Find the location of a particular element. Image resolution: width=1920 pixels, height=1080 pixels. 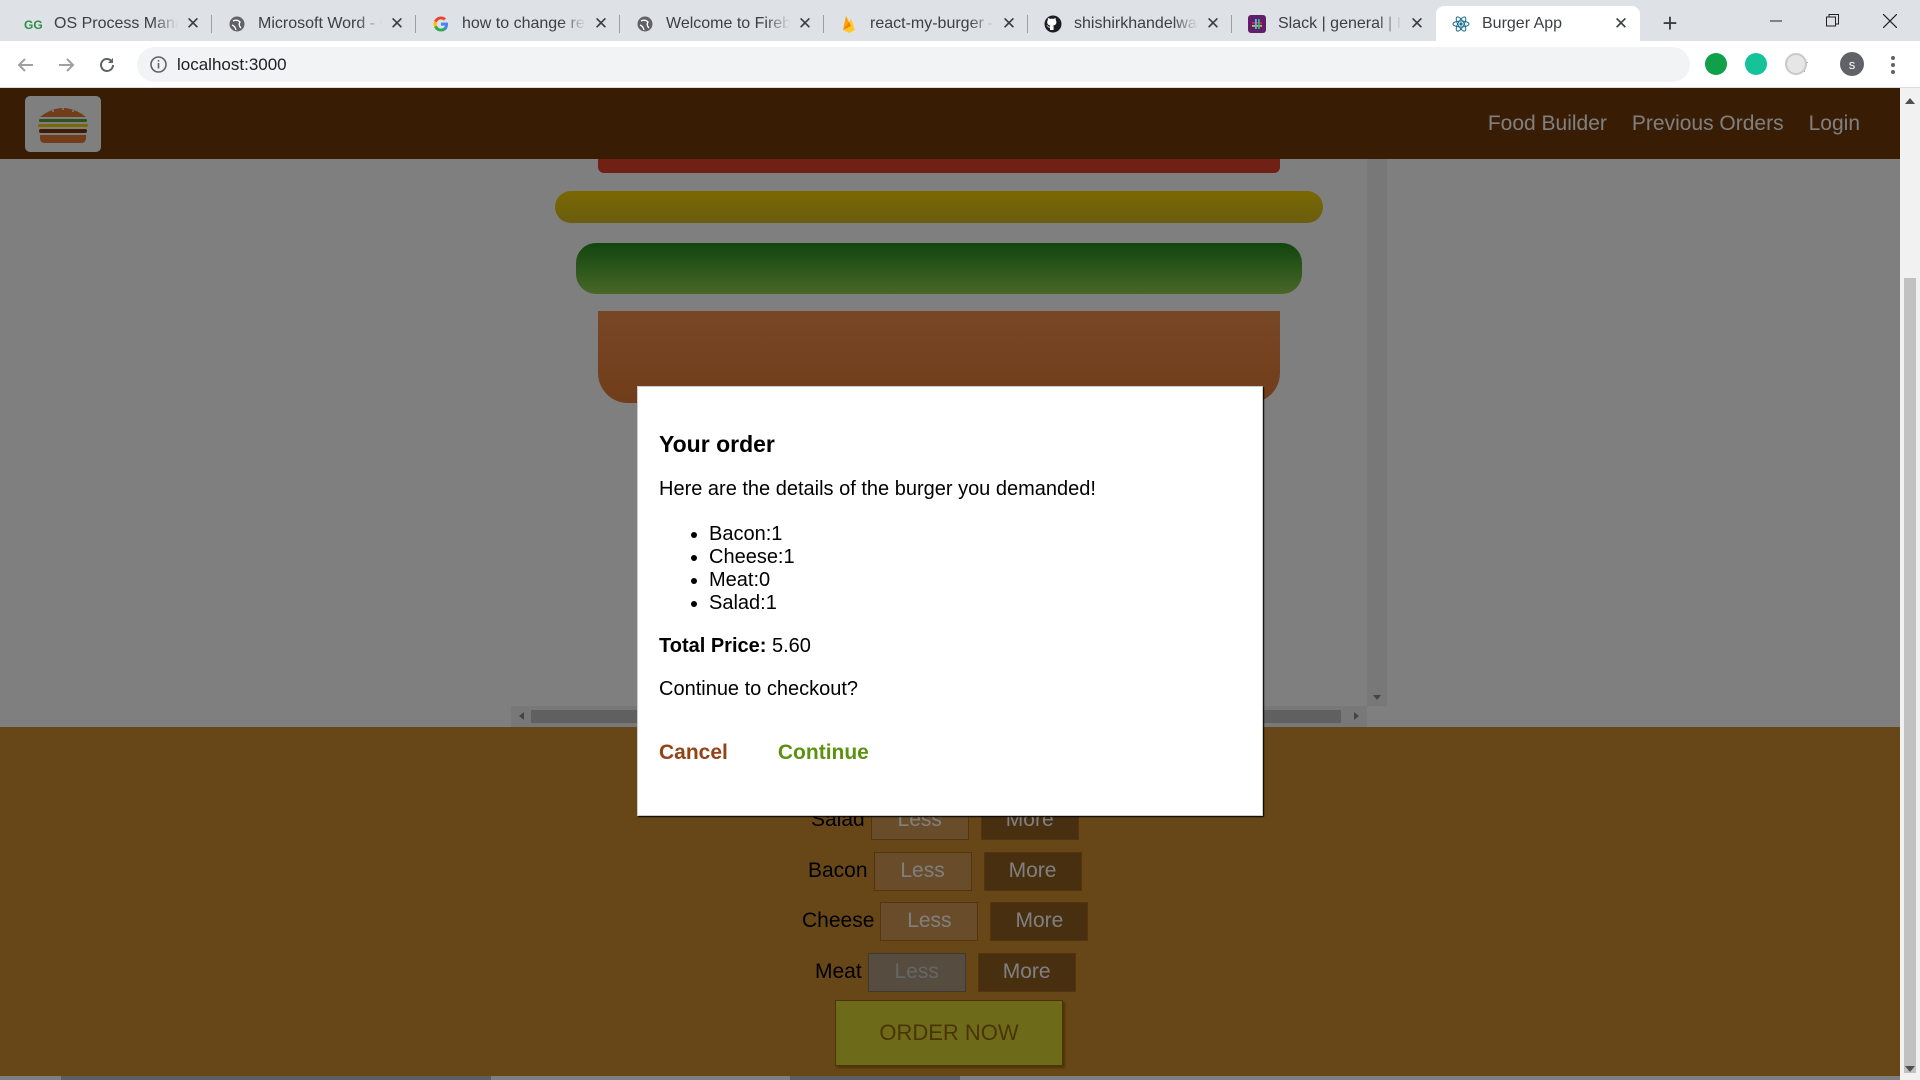

browser-tab: Microsoft Word - C ✕ is located at coordinates (314, 23).